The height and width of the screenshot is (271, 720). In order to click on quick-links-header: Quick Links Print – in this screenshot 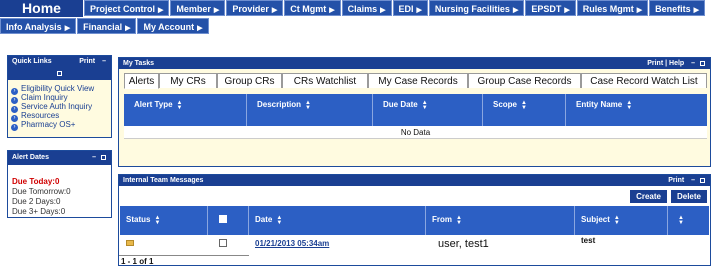, I will do `click(59, 68)`.